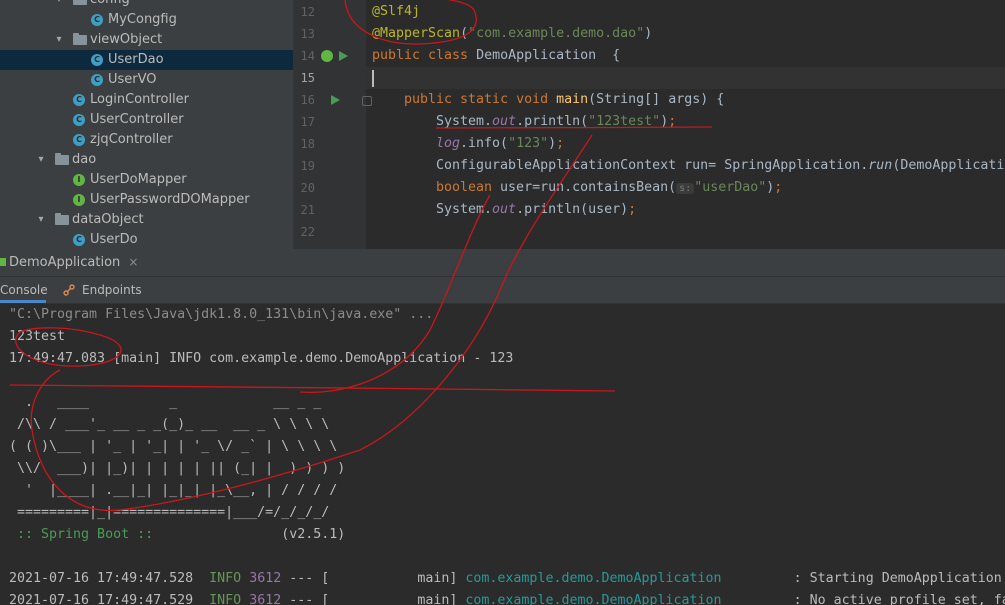  Describe the element at coordinates (512, 34) in the screenshot. I see `code-line-13: @MapperScan("com.example.demo.dao")` at that location.